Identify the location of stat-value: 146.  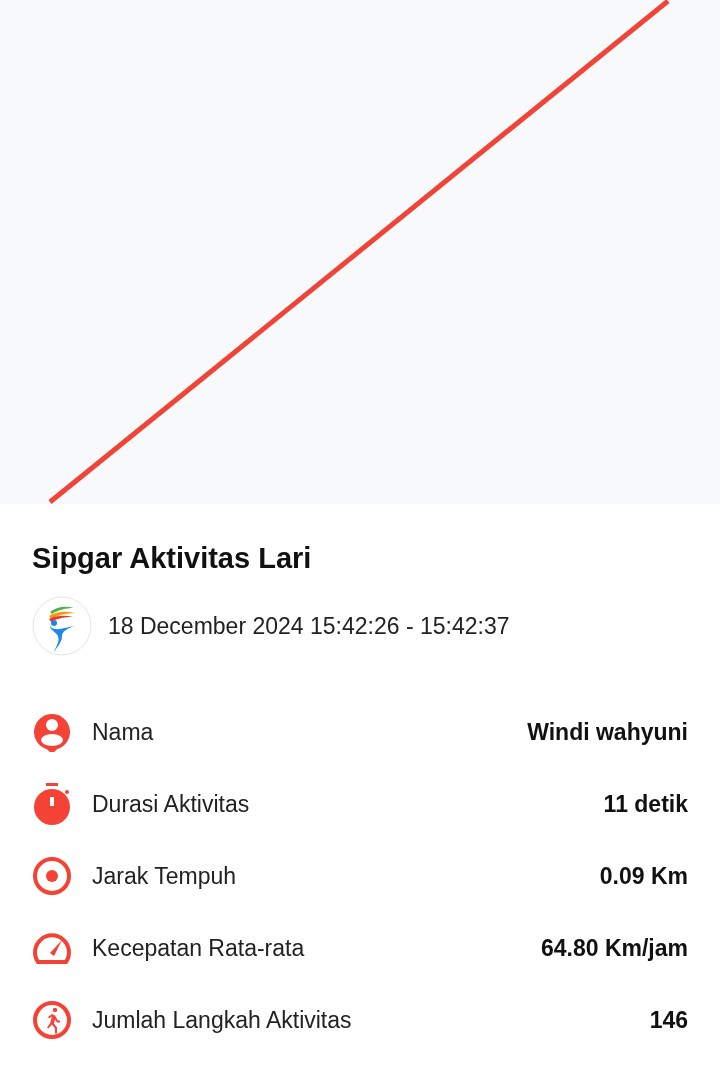
(668, 1020).